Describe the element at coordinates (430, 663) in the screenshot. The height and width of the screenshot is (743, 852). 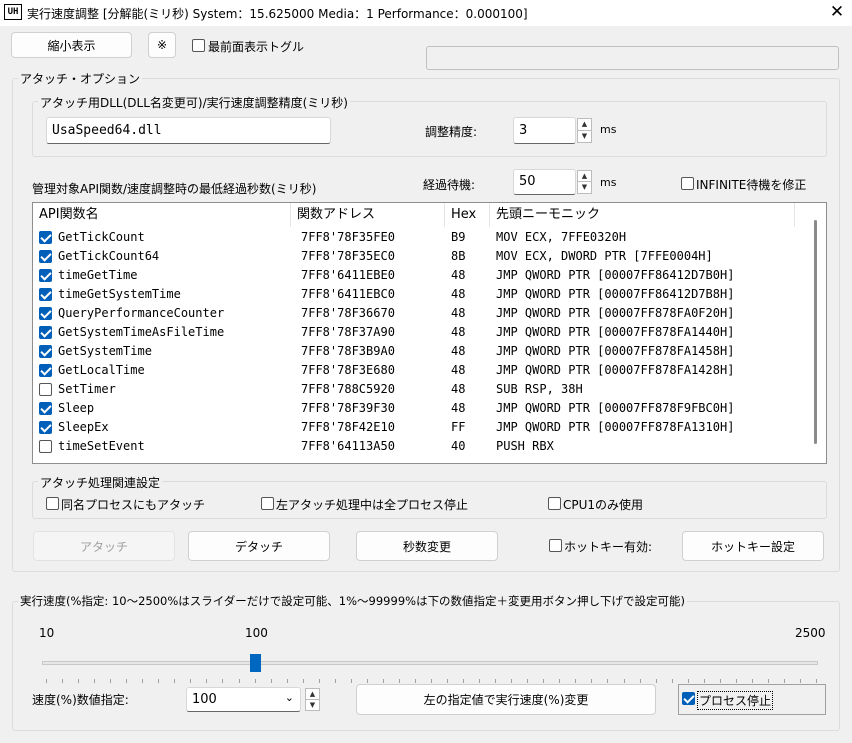
I see `speed-slider-track` at that location.